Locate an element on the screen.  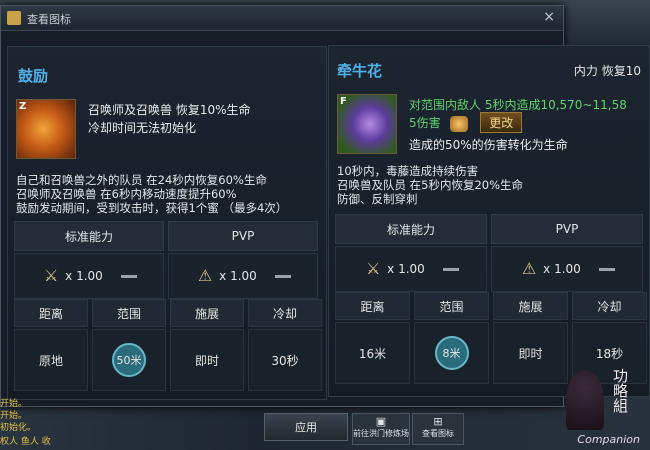
close-button: × is located at coordinates (549, 17).